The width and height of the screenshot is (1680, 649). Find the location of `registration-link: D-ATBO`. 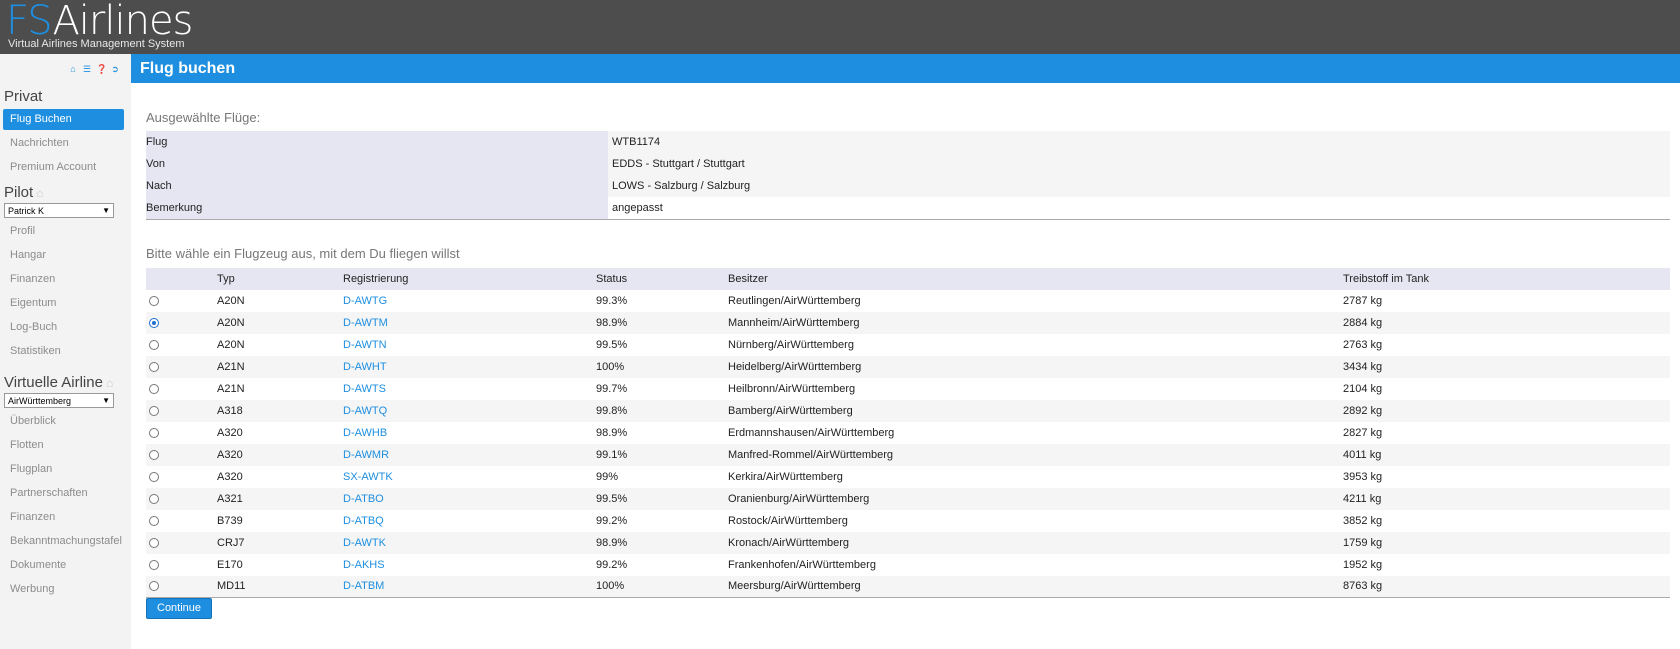

registration-link: D-ATBO is located at coordinates (363, 499).